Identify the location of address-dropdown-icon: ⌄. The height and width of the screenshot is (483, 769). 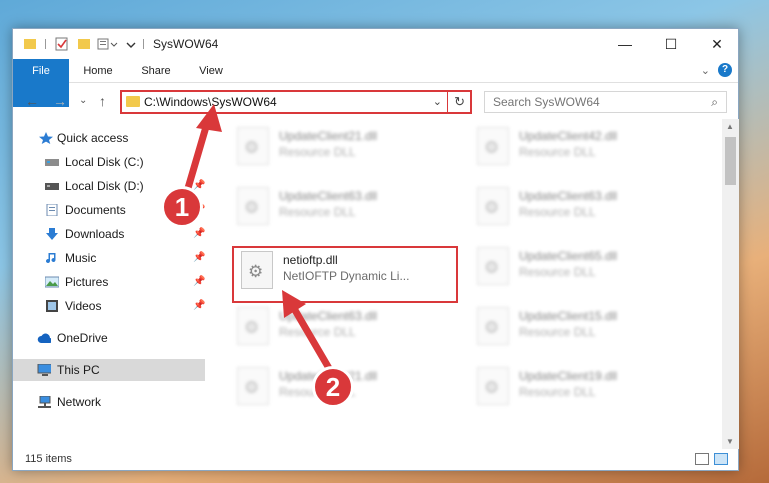
(437, 101).